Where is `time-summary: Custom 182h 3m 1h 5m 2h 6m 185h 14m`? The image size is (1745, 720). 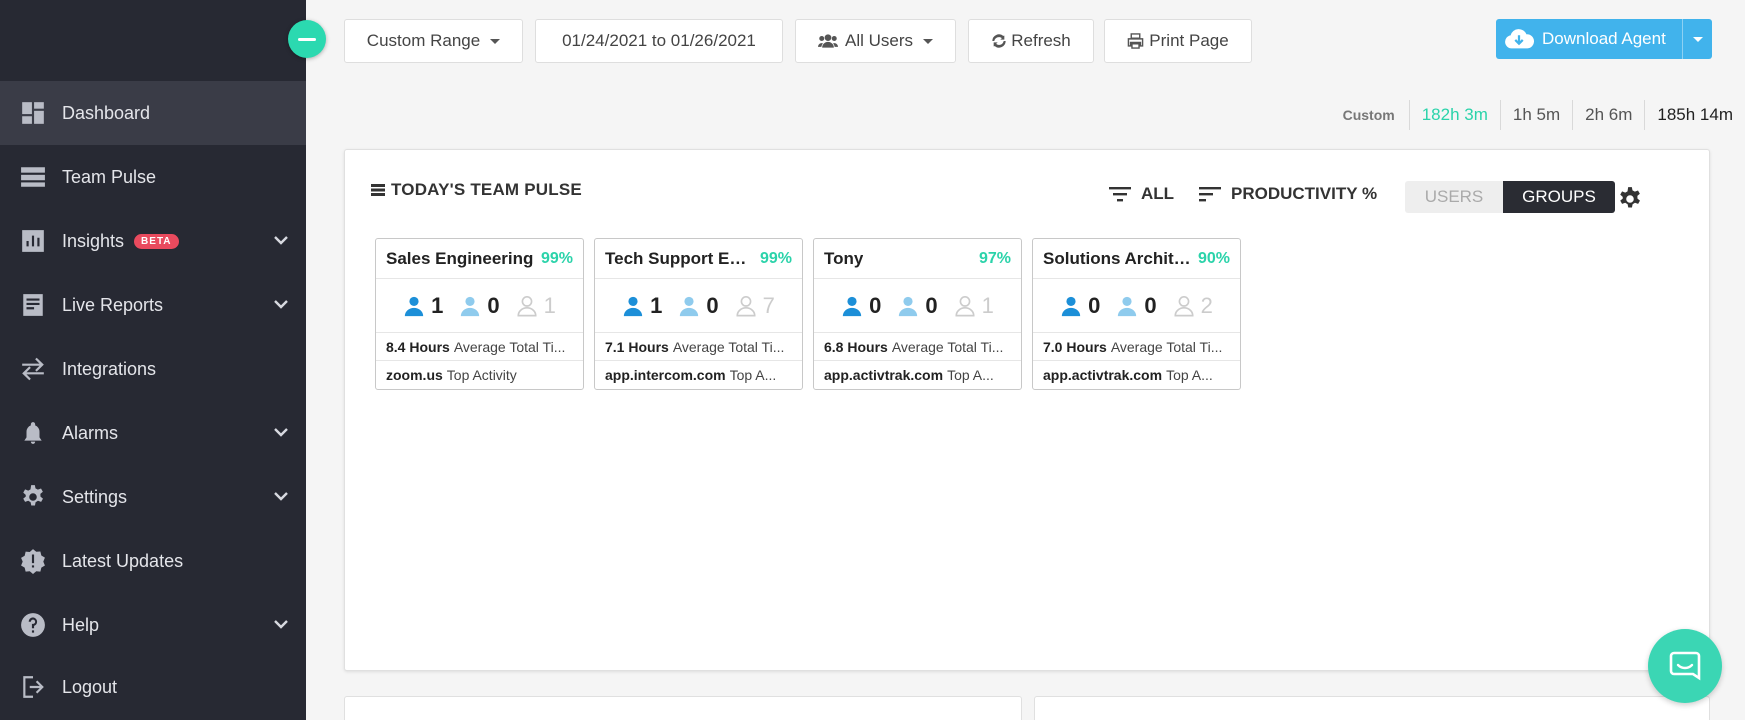 time-summary: Custom 182h 3m 1h 5m 2h 6m 185h 14m is located at coordinates (1538, 115).